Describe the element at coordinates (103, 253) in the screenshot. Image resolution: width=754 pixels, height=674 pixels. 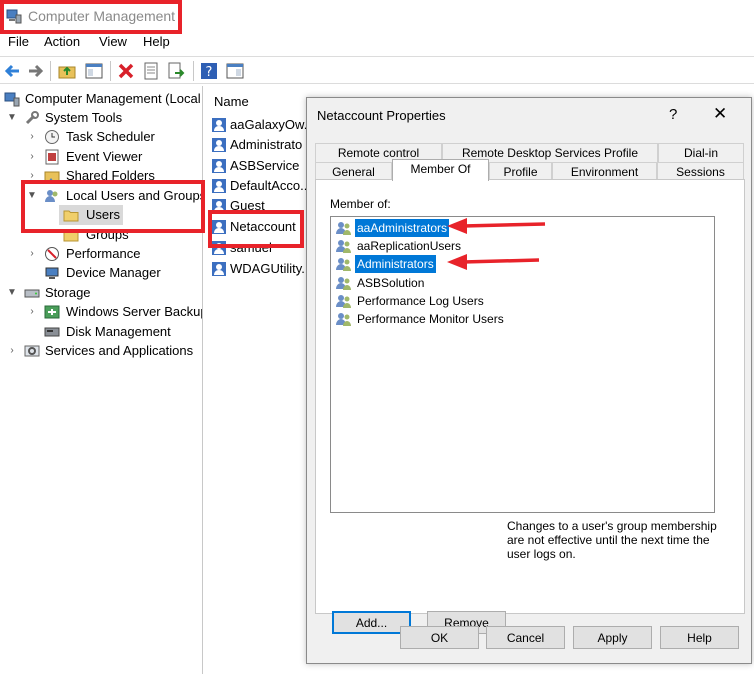
I see `tree-item-label: Performance` at that location.